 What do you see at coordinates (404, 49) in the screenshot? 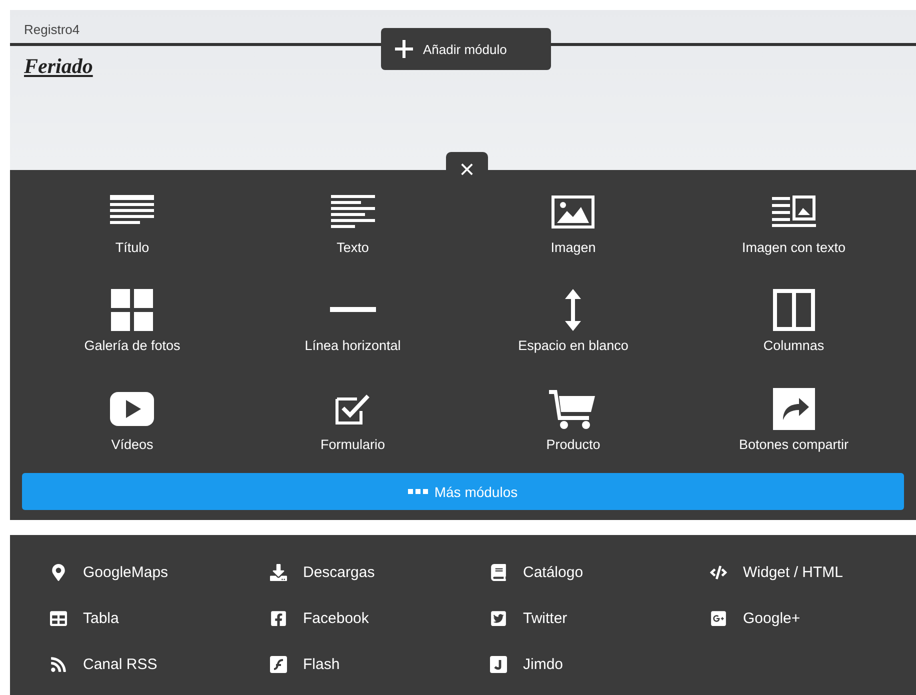
I see `plus-icon` at bounding box center [404, 49].